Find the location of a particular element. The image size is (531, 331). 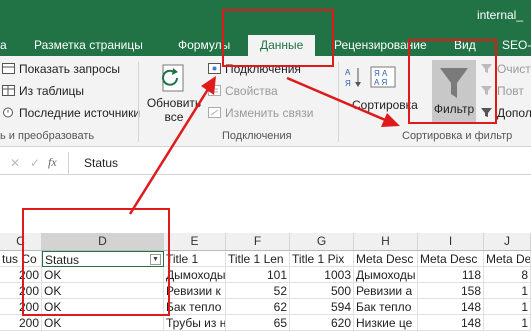

window-title: internal_ is located at coordinates (499, 15).